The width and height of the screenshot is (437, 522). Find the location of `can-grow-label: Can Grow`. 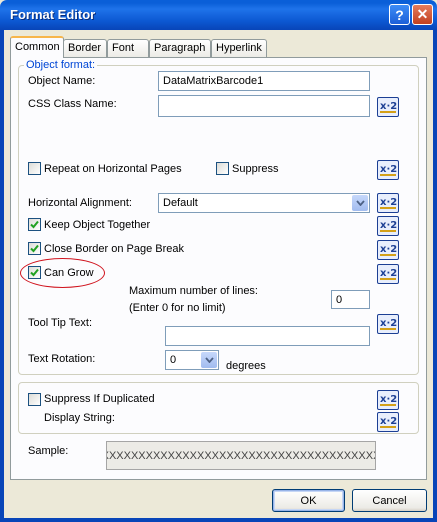

can-grow-label: Can Grow is located at coordinates (69, 273).